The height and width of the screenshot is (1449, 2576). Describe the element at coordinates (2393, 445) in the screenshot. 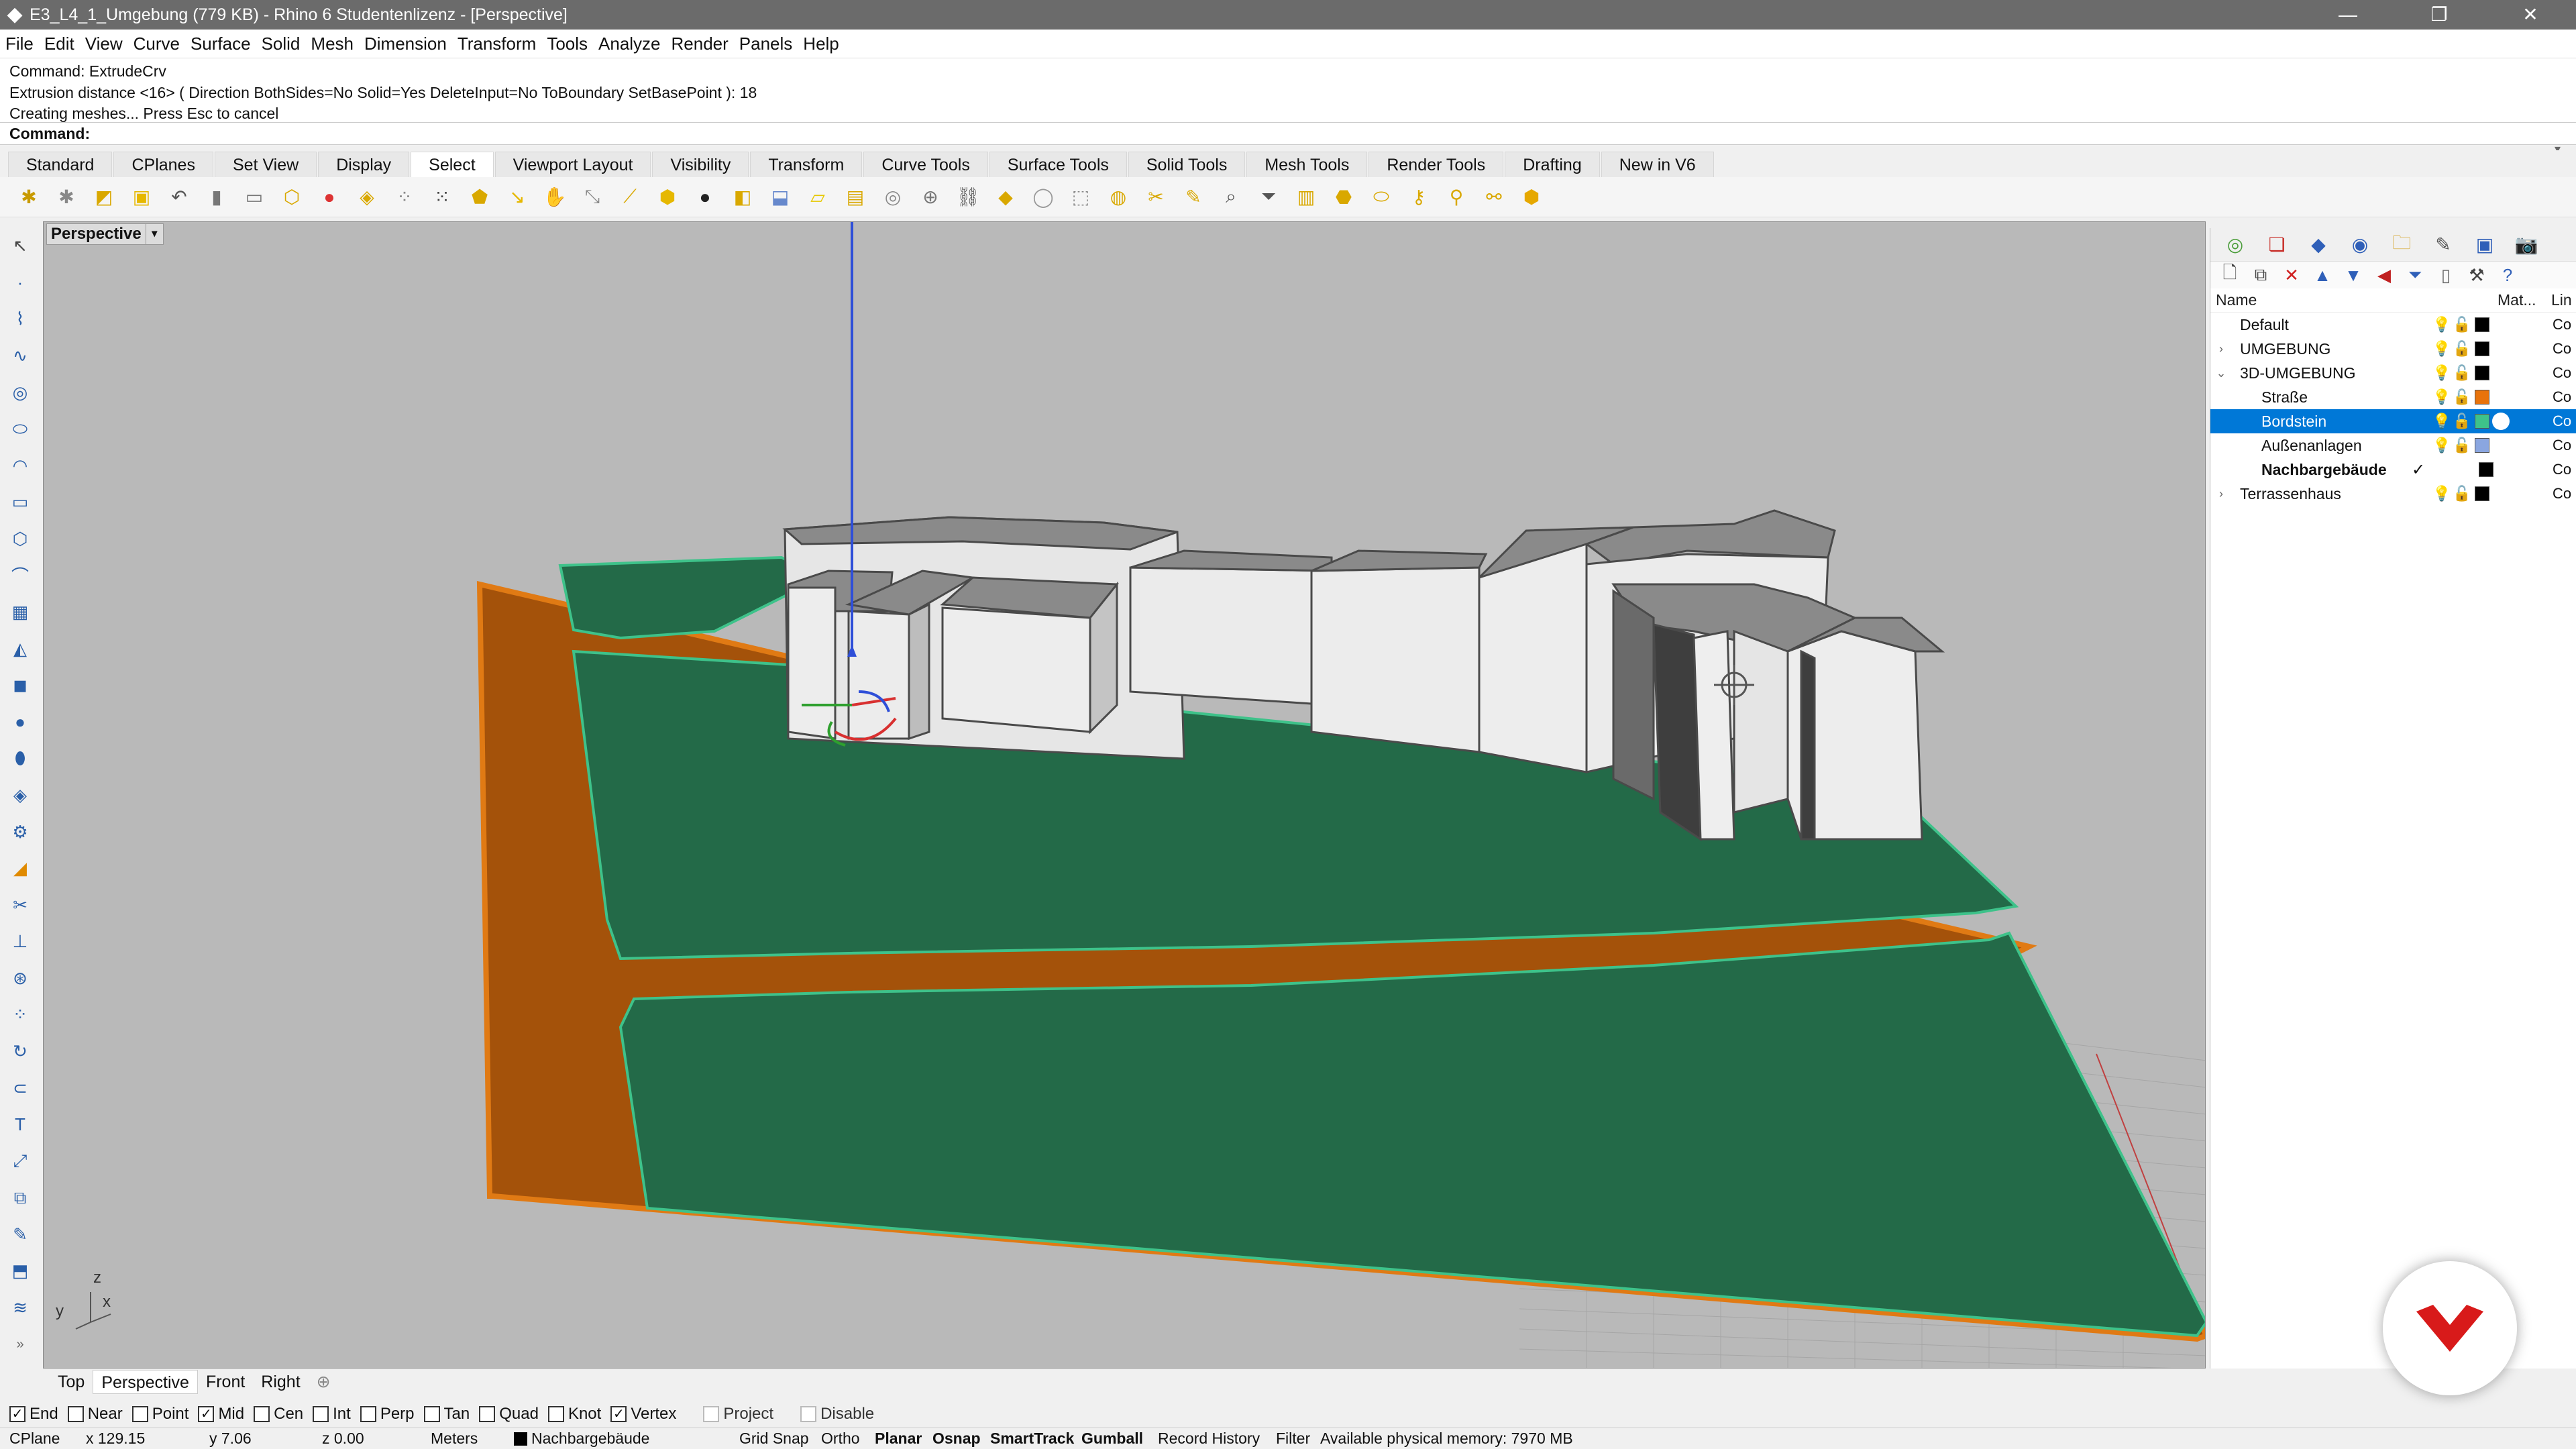

I see `layer-row: Außenanlagen 💡 🔓 Co` at that location.